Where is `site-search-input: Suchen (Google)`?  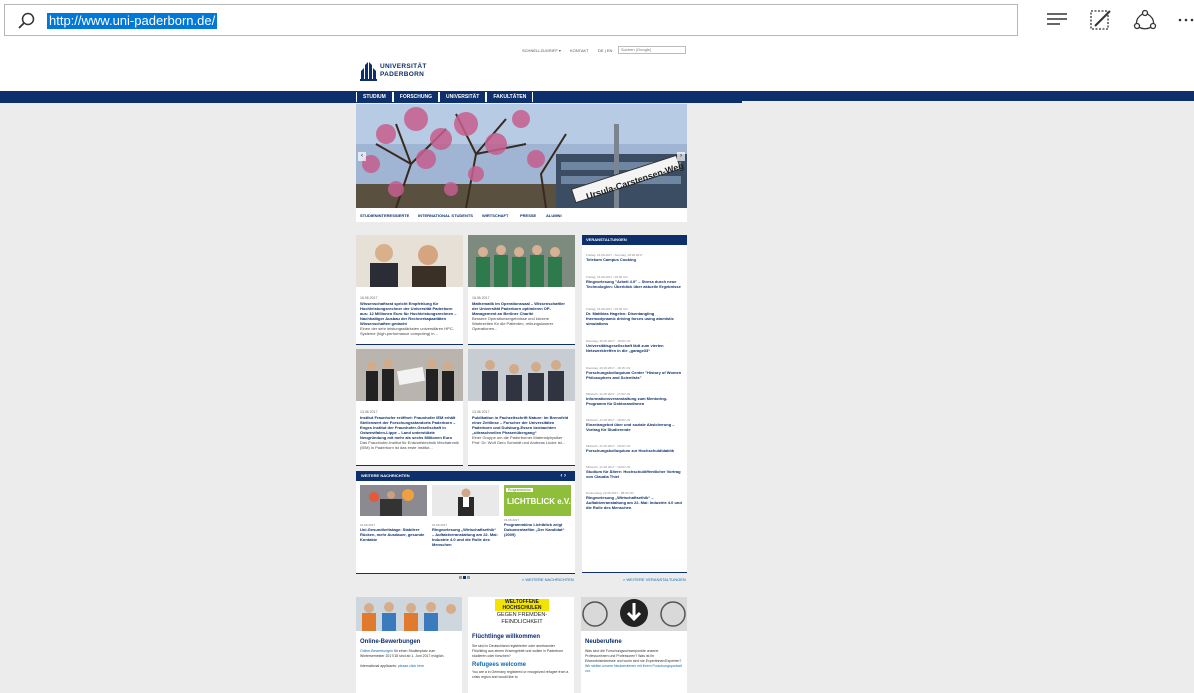 site-search-input: Suchen (Google) is located at coordinates (652, 50).